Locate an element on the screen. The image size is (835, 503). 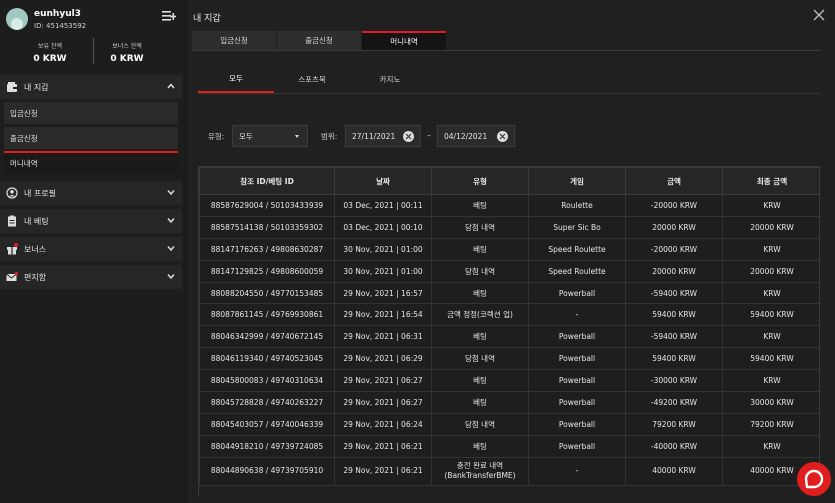
table-cell: 88046342999 / 49740672145 is located at coordinates (267, 337).